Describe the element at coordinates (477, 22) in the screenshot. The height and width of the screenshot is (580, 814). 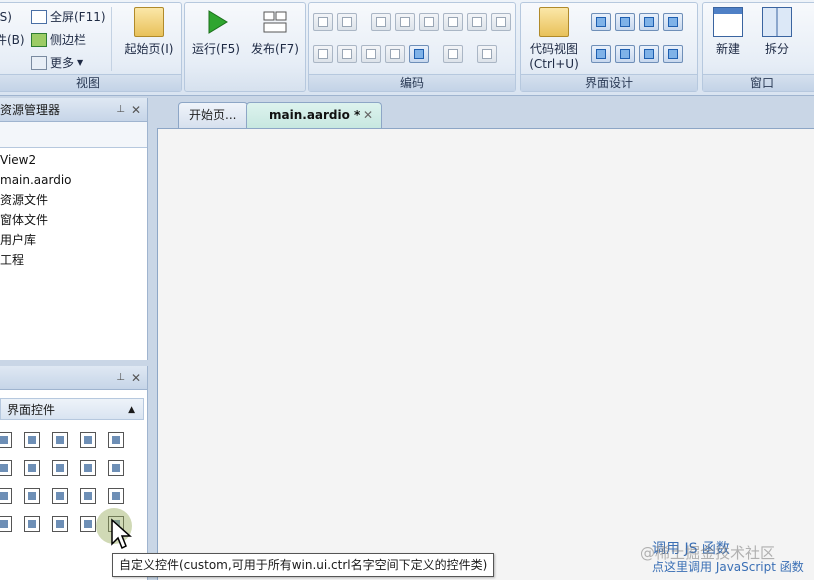
I see `list-icon` at that location.